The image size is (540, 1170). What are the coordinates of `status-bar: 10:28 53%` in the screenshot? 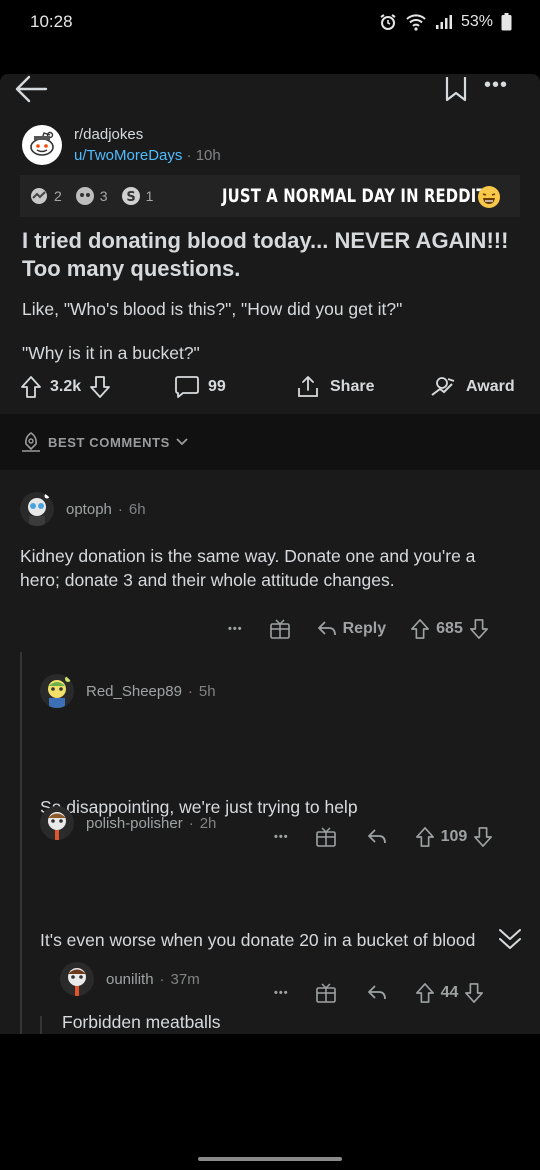 It's located at (270, 22).